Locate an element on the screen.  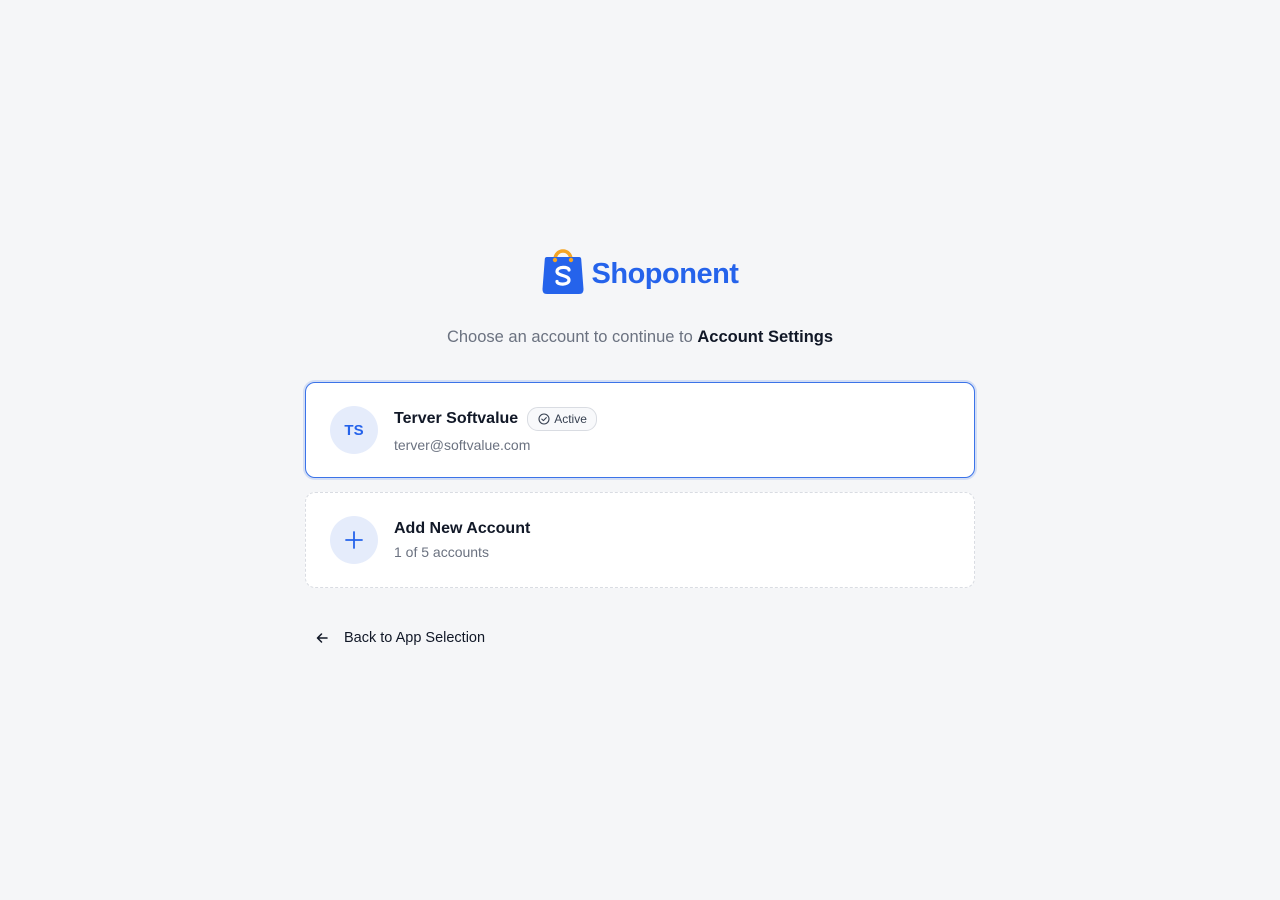
status-badge: Active is located at coordinates (562, 419).